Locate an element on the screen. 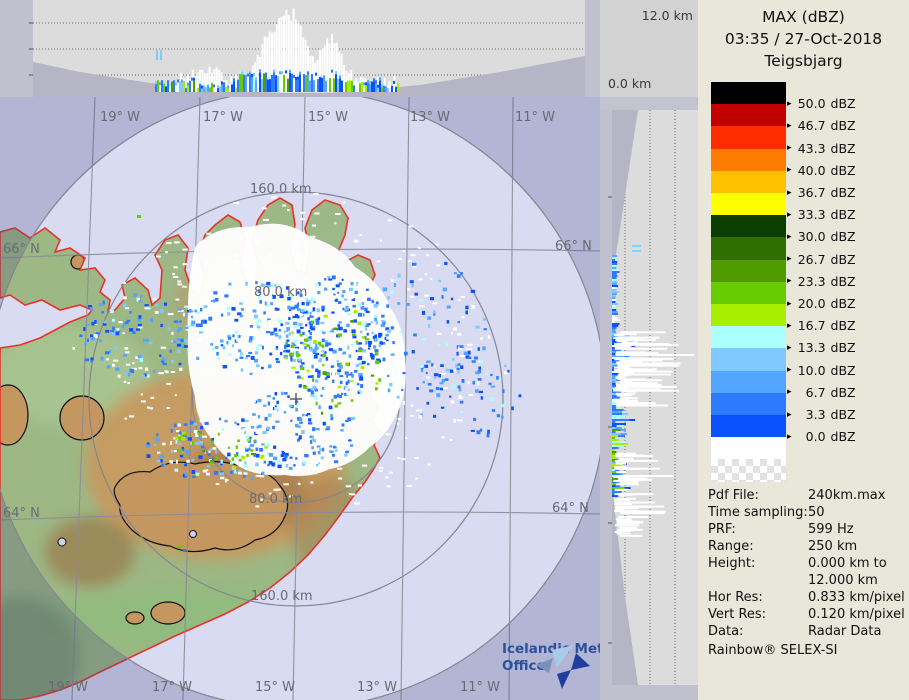  height-max-label: 12.0 km is located at coordinates (667, 15).